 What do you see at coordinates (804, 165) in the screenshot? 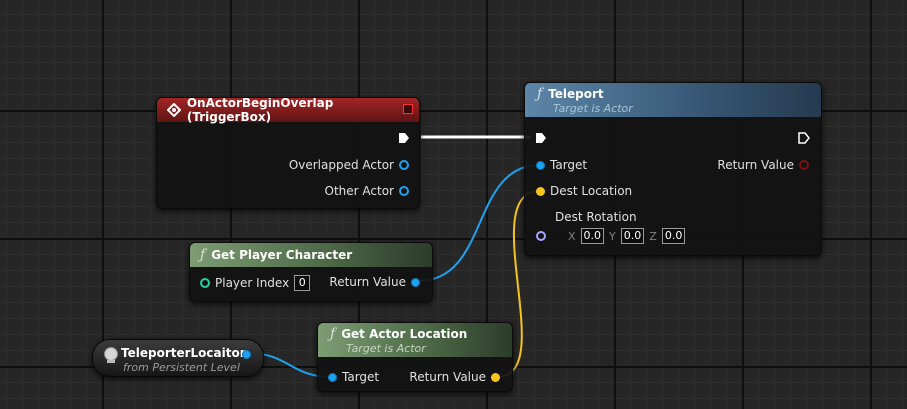
I see `bool-pin-icon` at bounding box center [804, 165].